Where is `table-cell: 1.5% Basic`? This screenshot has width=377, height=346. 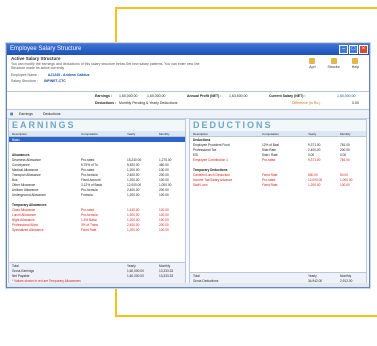 table-cell: 1.5% Basic is located at coordinates (89, 219).